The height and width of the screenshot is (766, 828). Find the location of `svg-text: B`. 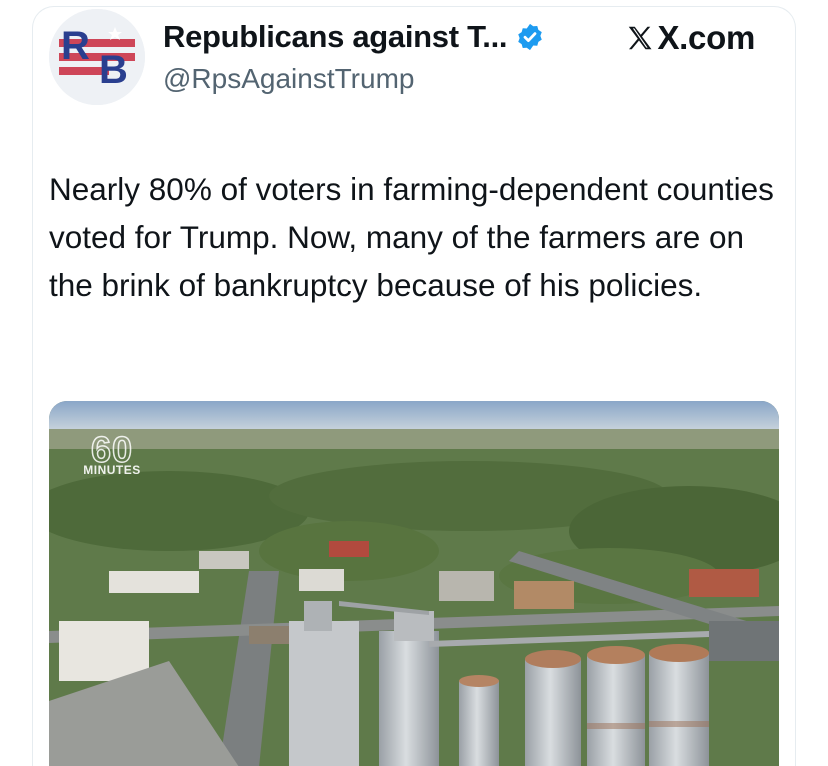

svg-text: B is located at coordinates (113, 70).